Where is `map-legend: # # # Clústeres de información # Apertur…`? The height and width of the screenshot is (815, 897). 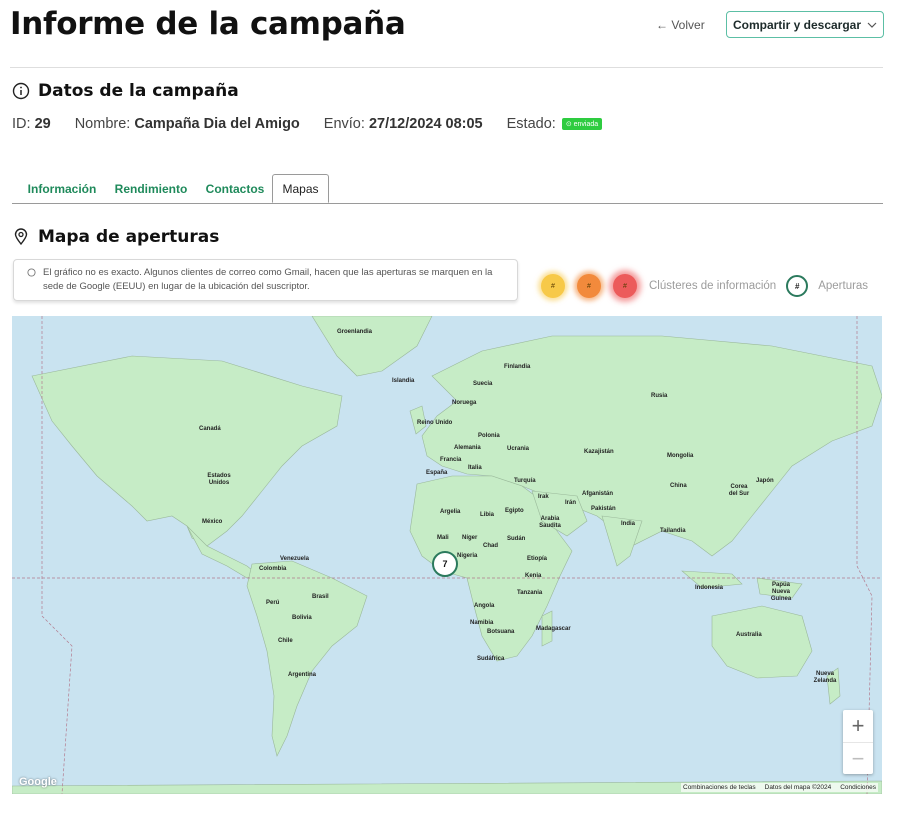
map-legend: # # # Clústeres de información # Apertur… is located at coordinates (709, 286).